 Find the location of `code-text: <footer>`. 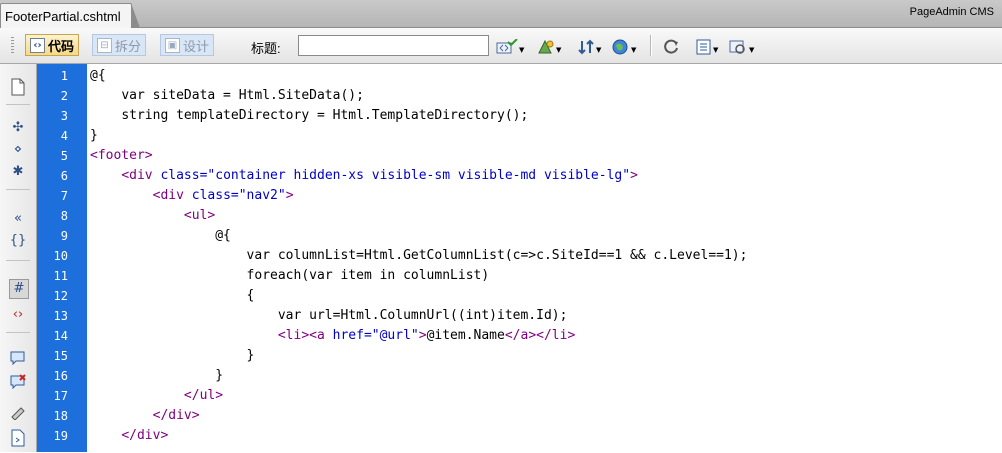

code-text: <footer> is located at coordinates (121, 156).